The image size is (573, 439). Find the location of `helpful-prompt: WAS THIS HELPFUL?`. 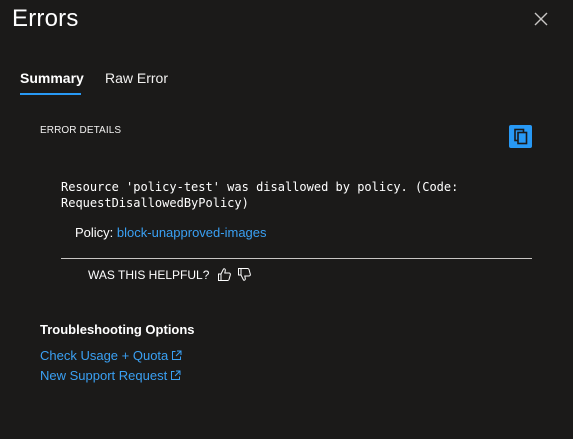

helpful-prompt: WAS THIS HELPFUL? is located at coordinates (149, 274).